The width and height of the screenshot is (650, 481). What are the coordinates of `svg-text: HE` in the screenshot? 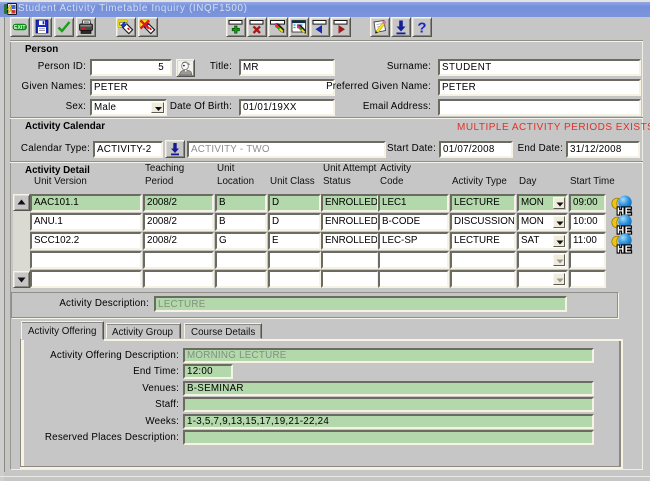 It's located at (624, 249).